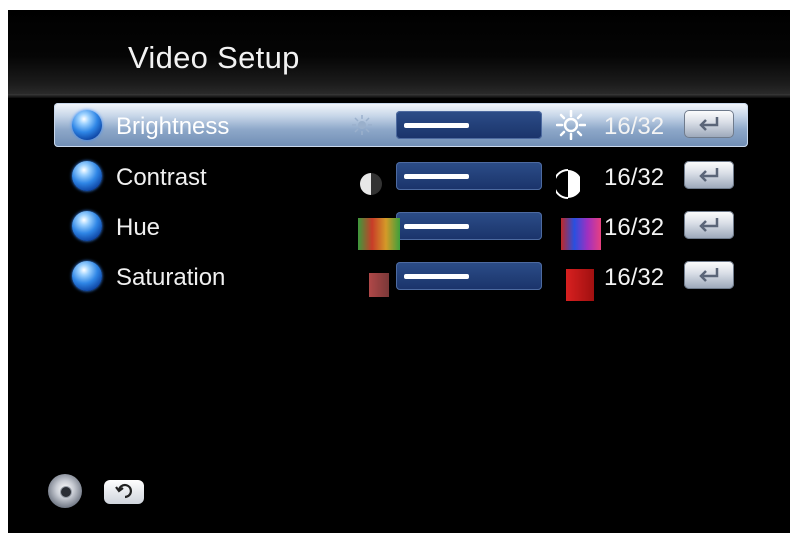 Image resolution: width=798 pixels, height=535 pixels. I want to click on setting-row-hue: Hue 16/32, so click(401, 226).